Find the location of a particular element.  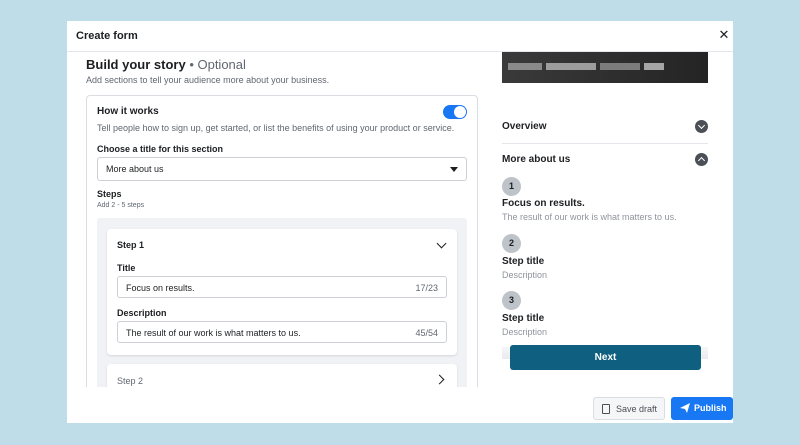

overview-accordion: Overview is located at coordinates (605, 128).